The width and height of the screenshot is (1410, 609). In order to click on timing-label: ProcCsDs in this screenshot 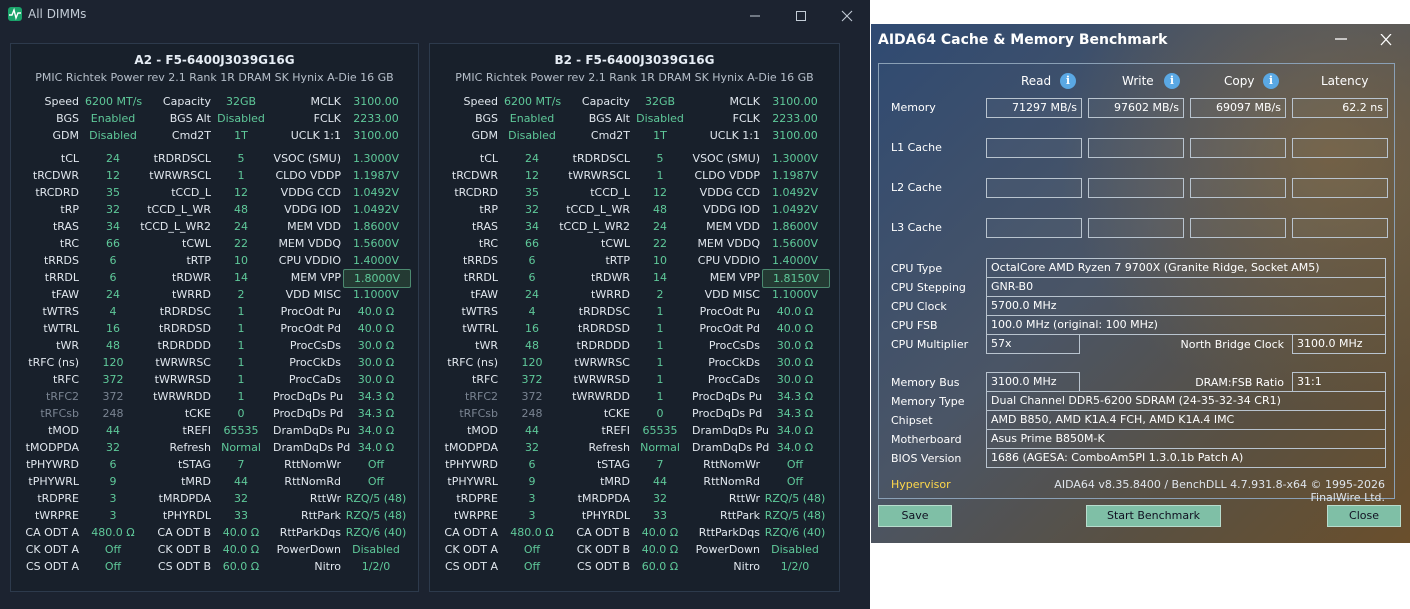, I will do `click(734, 345)`.